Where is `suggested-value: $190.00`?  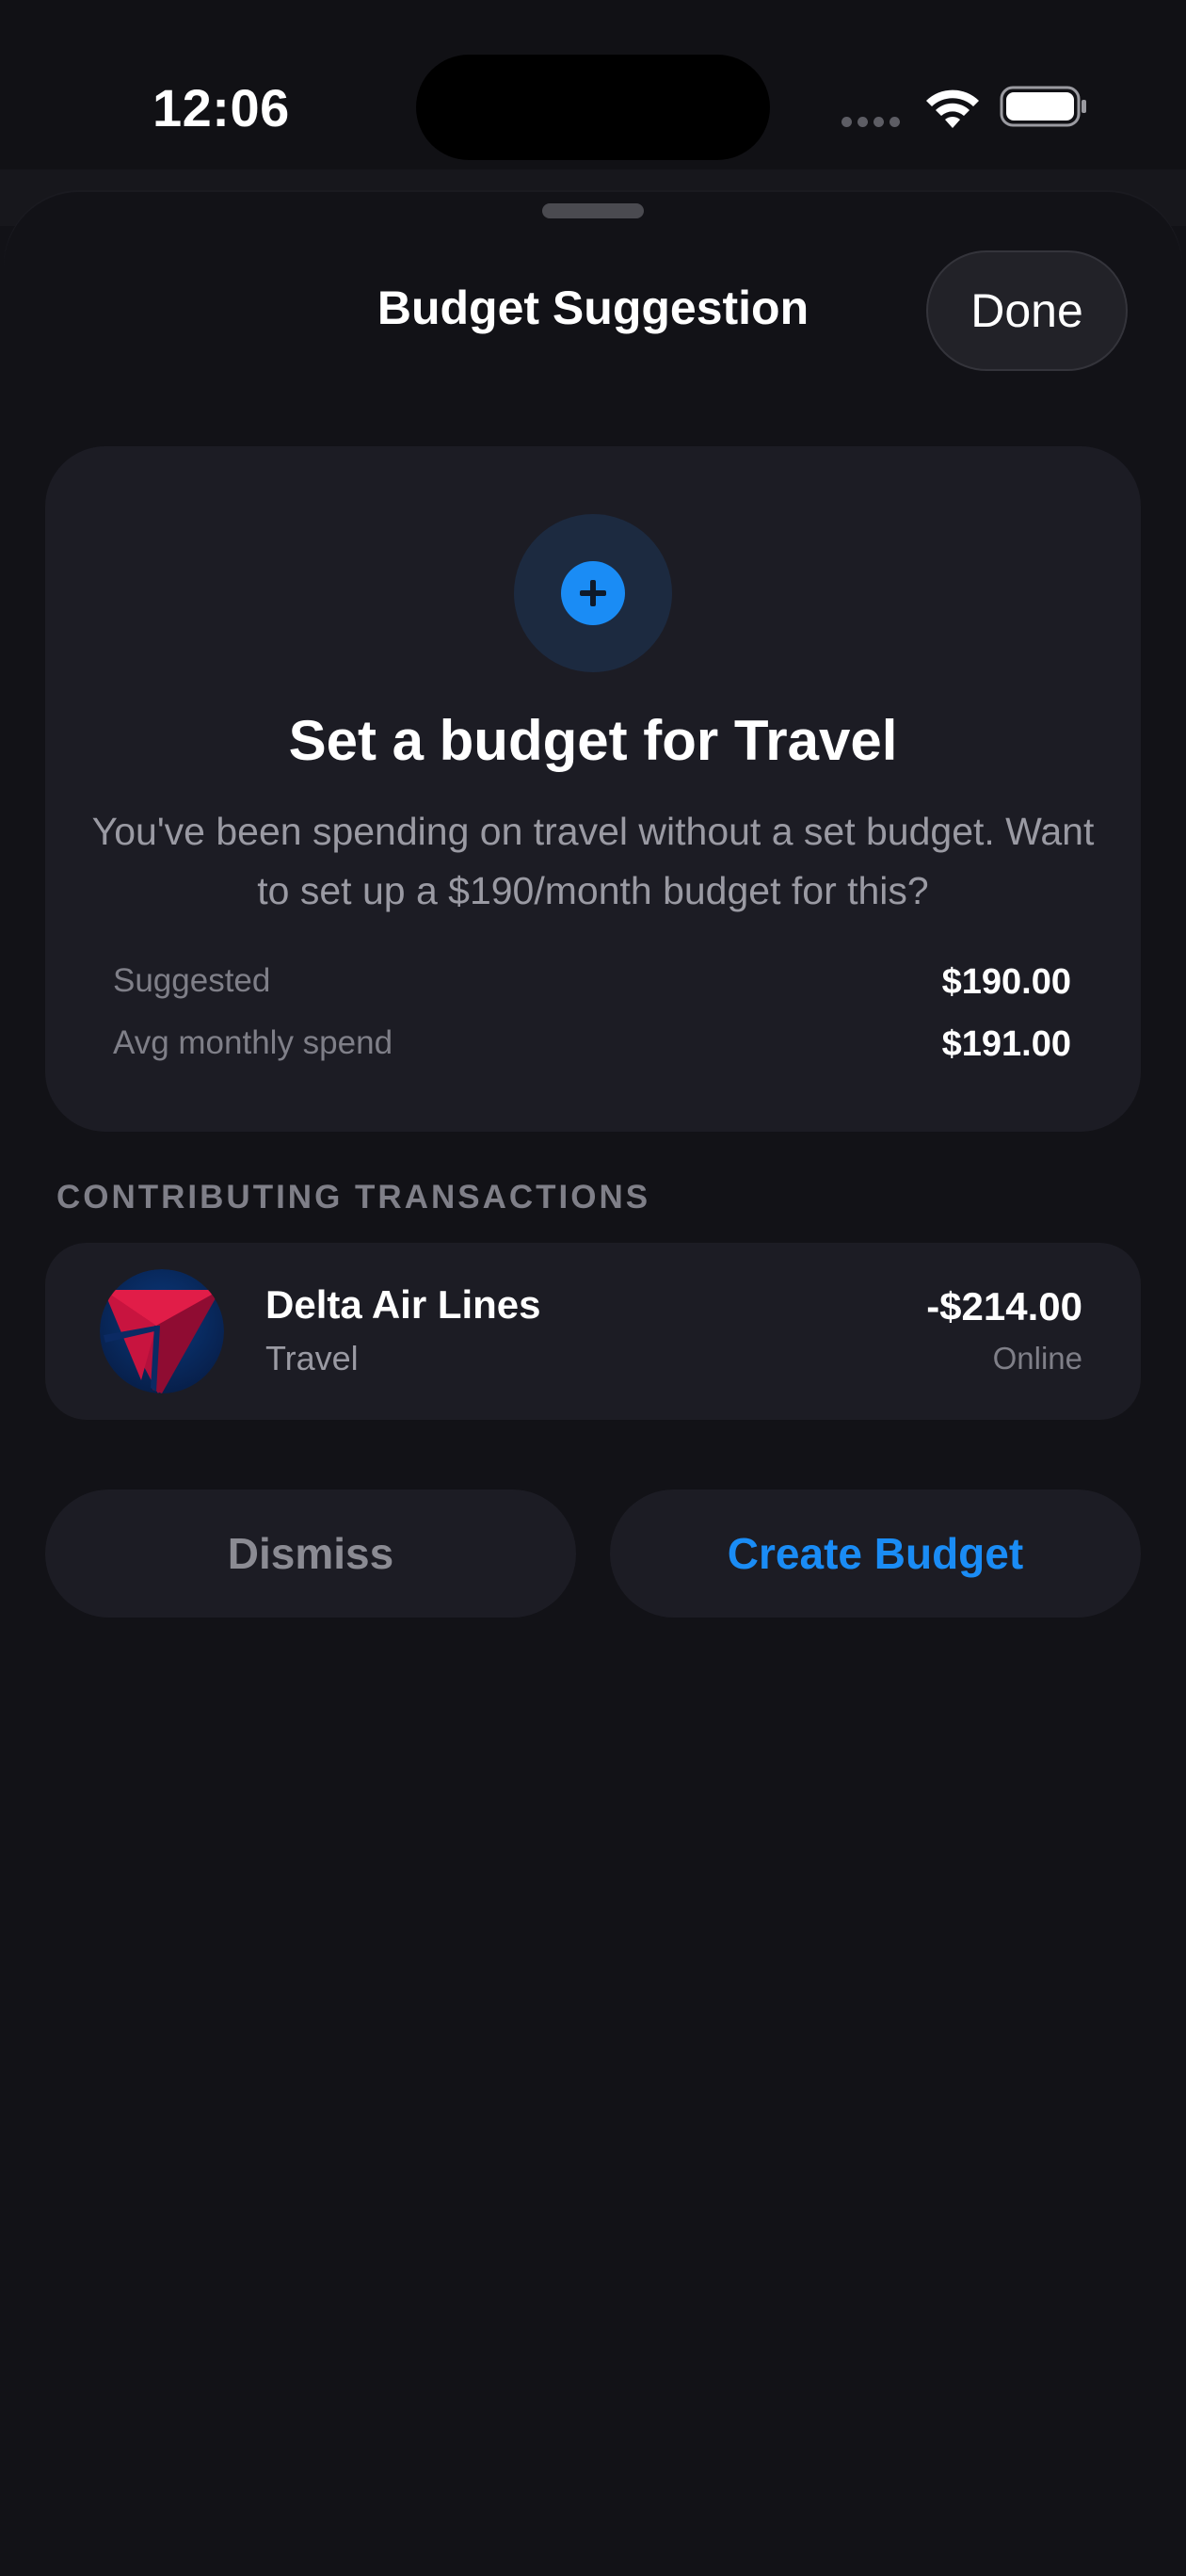
suggested-value: $190.00 is located at coordinates (1006, 982).